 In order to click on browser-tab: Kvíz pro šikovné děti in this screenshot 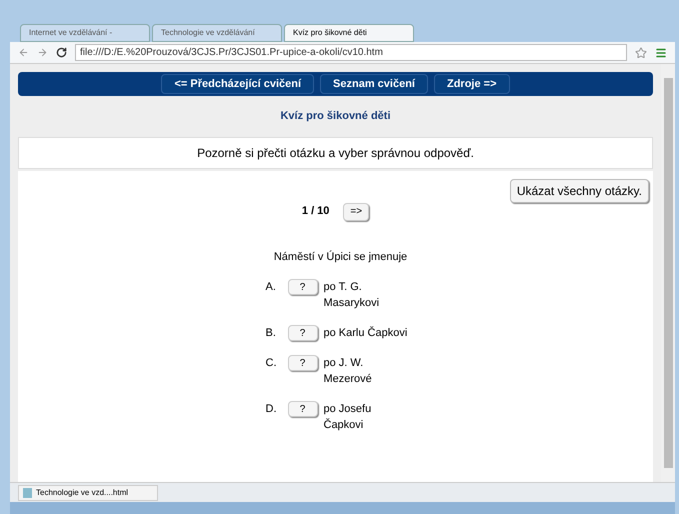, I will do `click(349, 33)`.